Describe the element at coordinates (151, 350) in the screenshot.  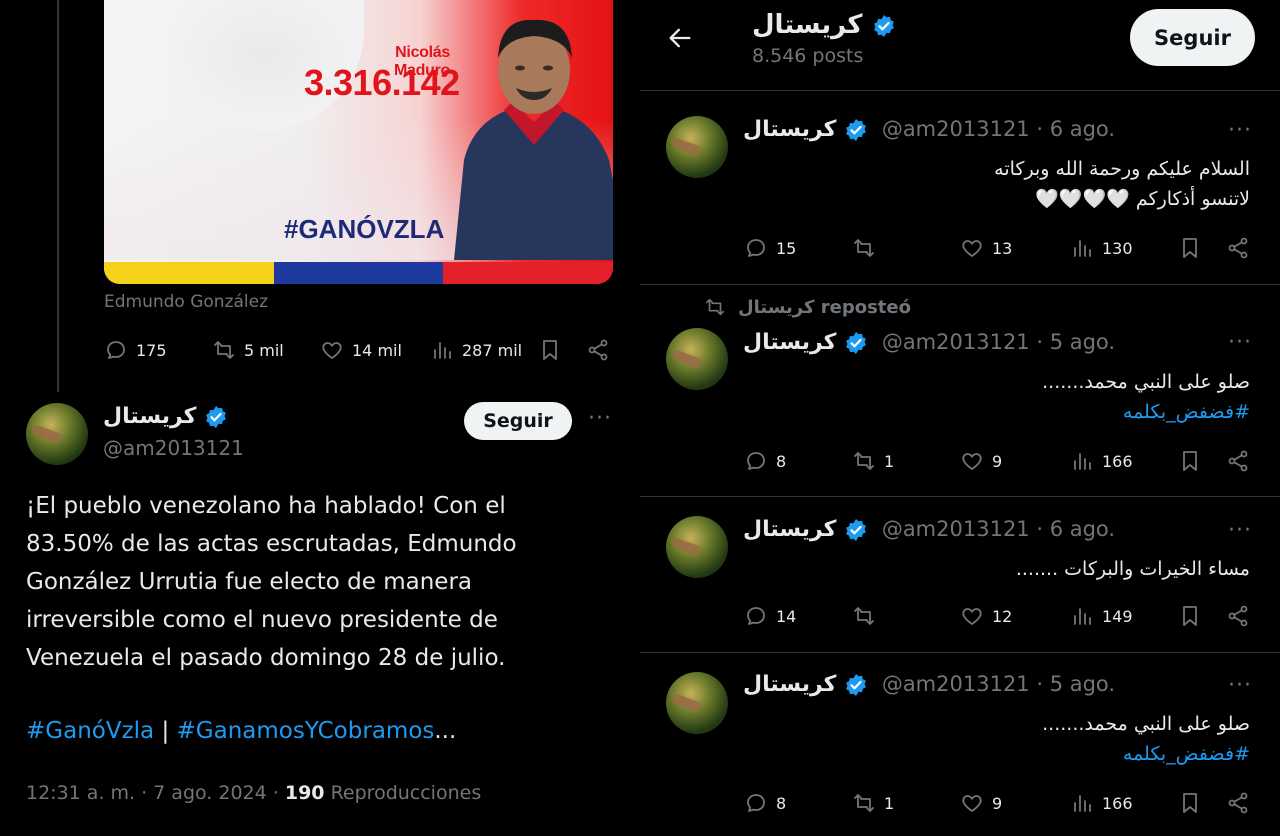
I see `reply-count: 175` at that location.